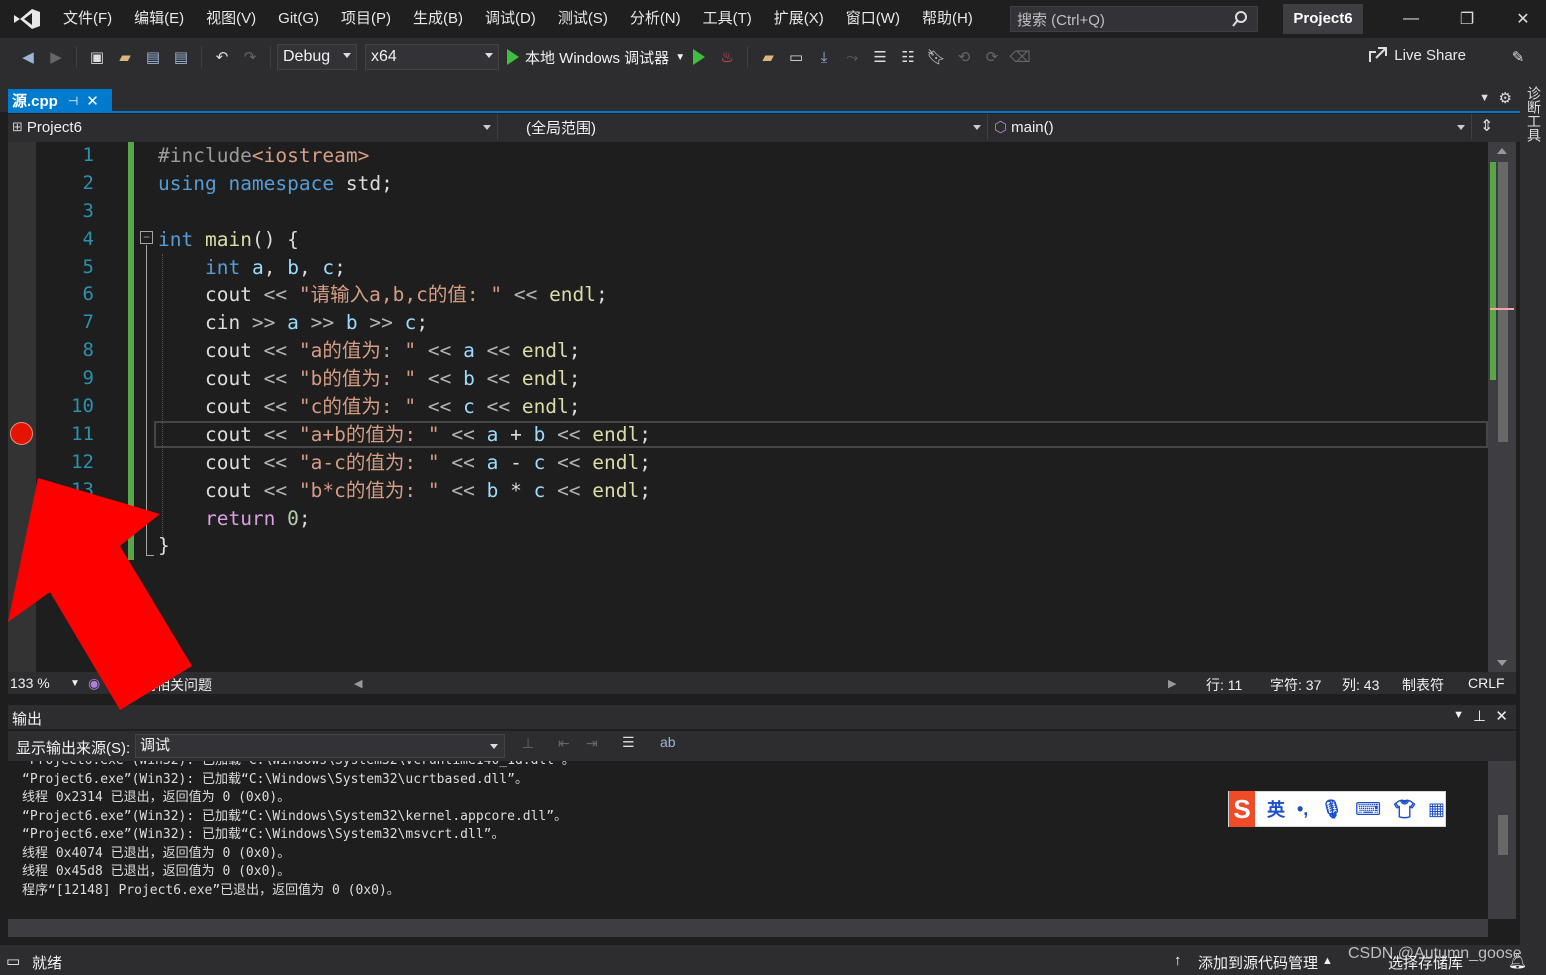  What do you see at coordinates (438, 19) in the screenshot?
I see `menu-build: 生成(B)` at bounding box center [438, 19].